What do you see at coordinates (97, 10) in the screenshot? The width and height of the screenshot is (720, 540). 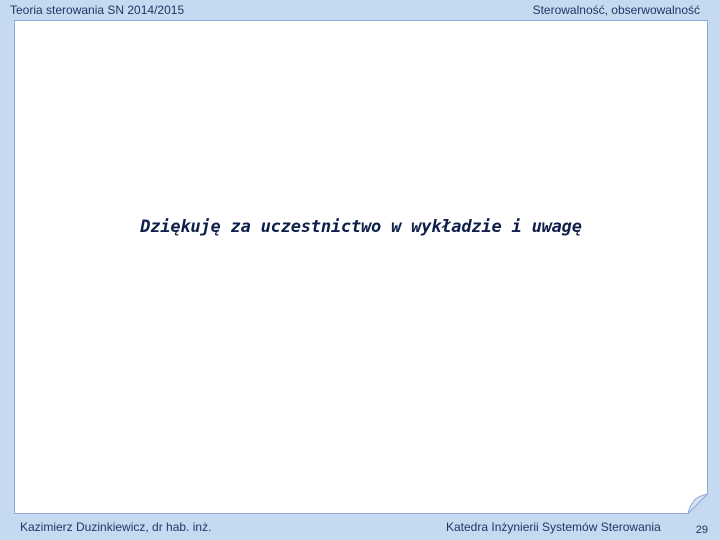 I see `course-title: Teoria sterowania SN 2014/2015` at bounding box center [97, 10].